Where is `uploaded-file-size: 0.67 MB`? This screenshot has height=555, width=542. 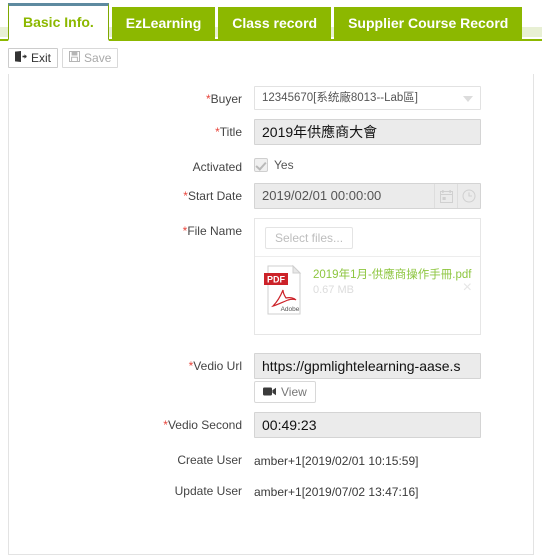 uploaded-file-size: 0.67 MB is located at coordinates (333, 290).